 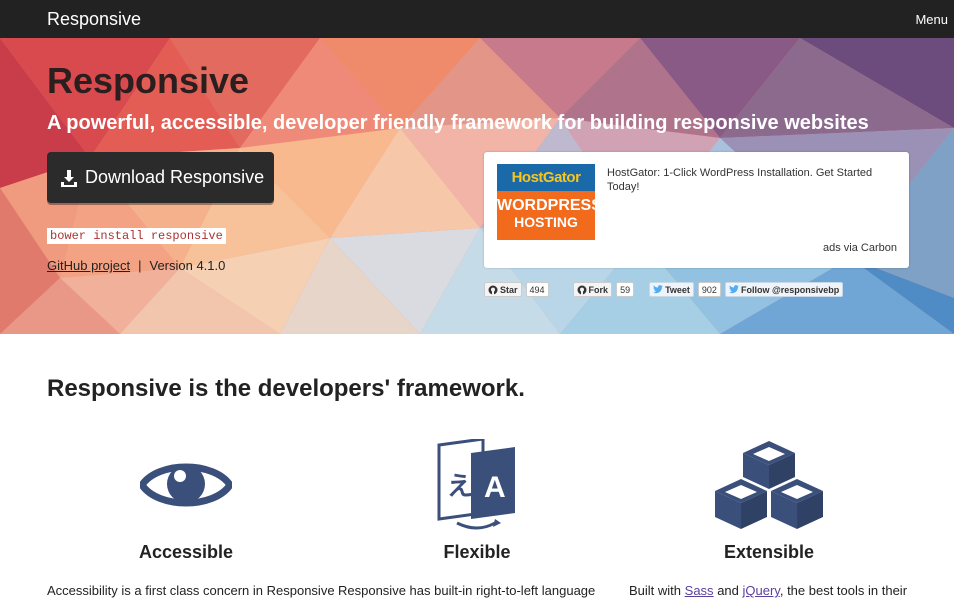 I want to click on top-navbar: Responsive Menu, so click(x=477, y=19).